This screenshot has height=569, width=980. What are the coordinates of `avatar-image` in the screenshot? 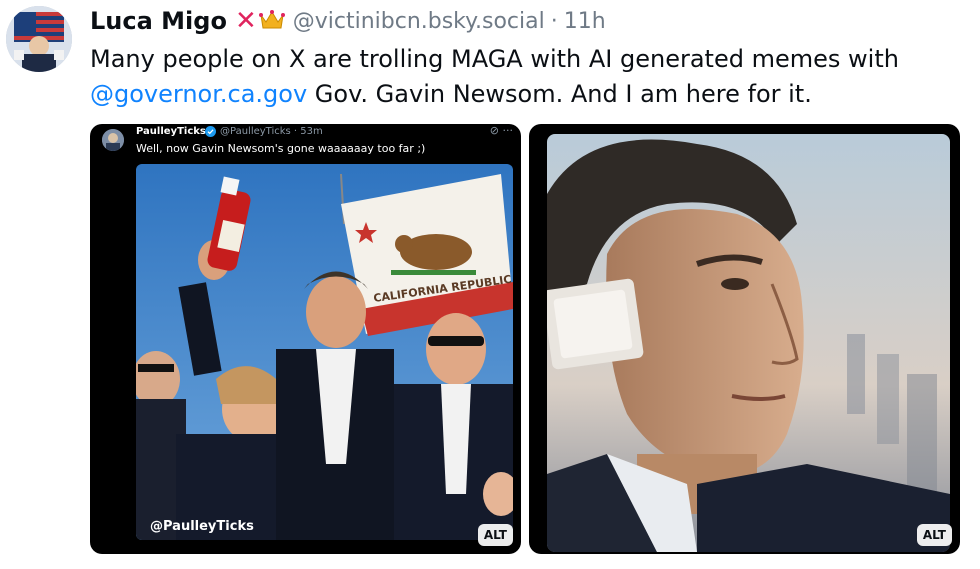 It's located at (39, 39).